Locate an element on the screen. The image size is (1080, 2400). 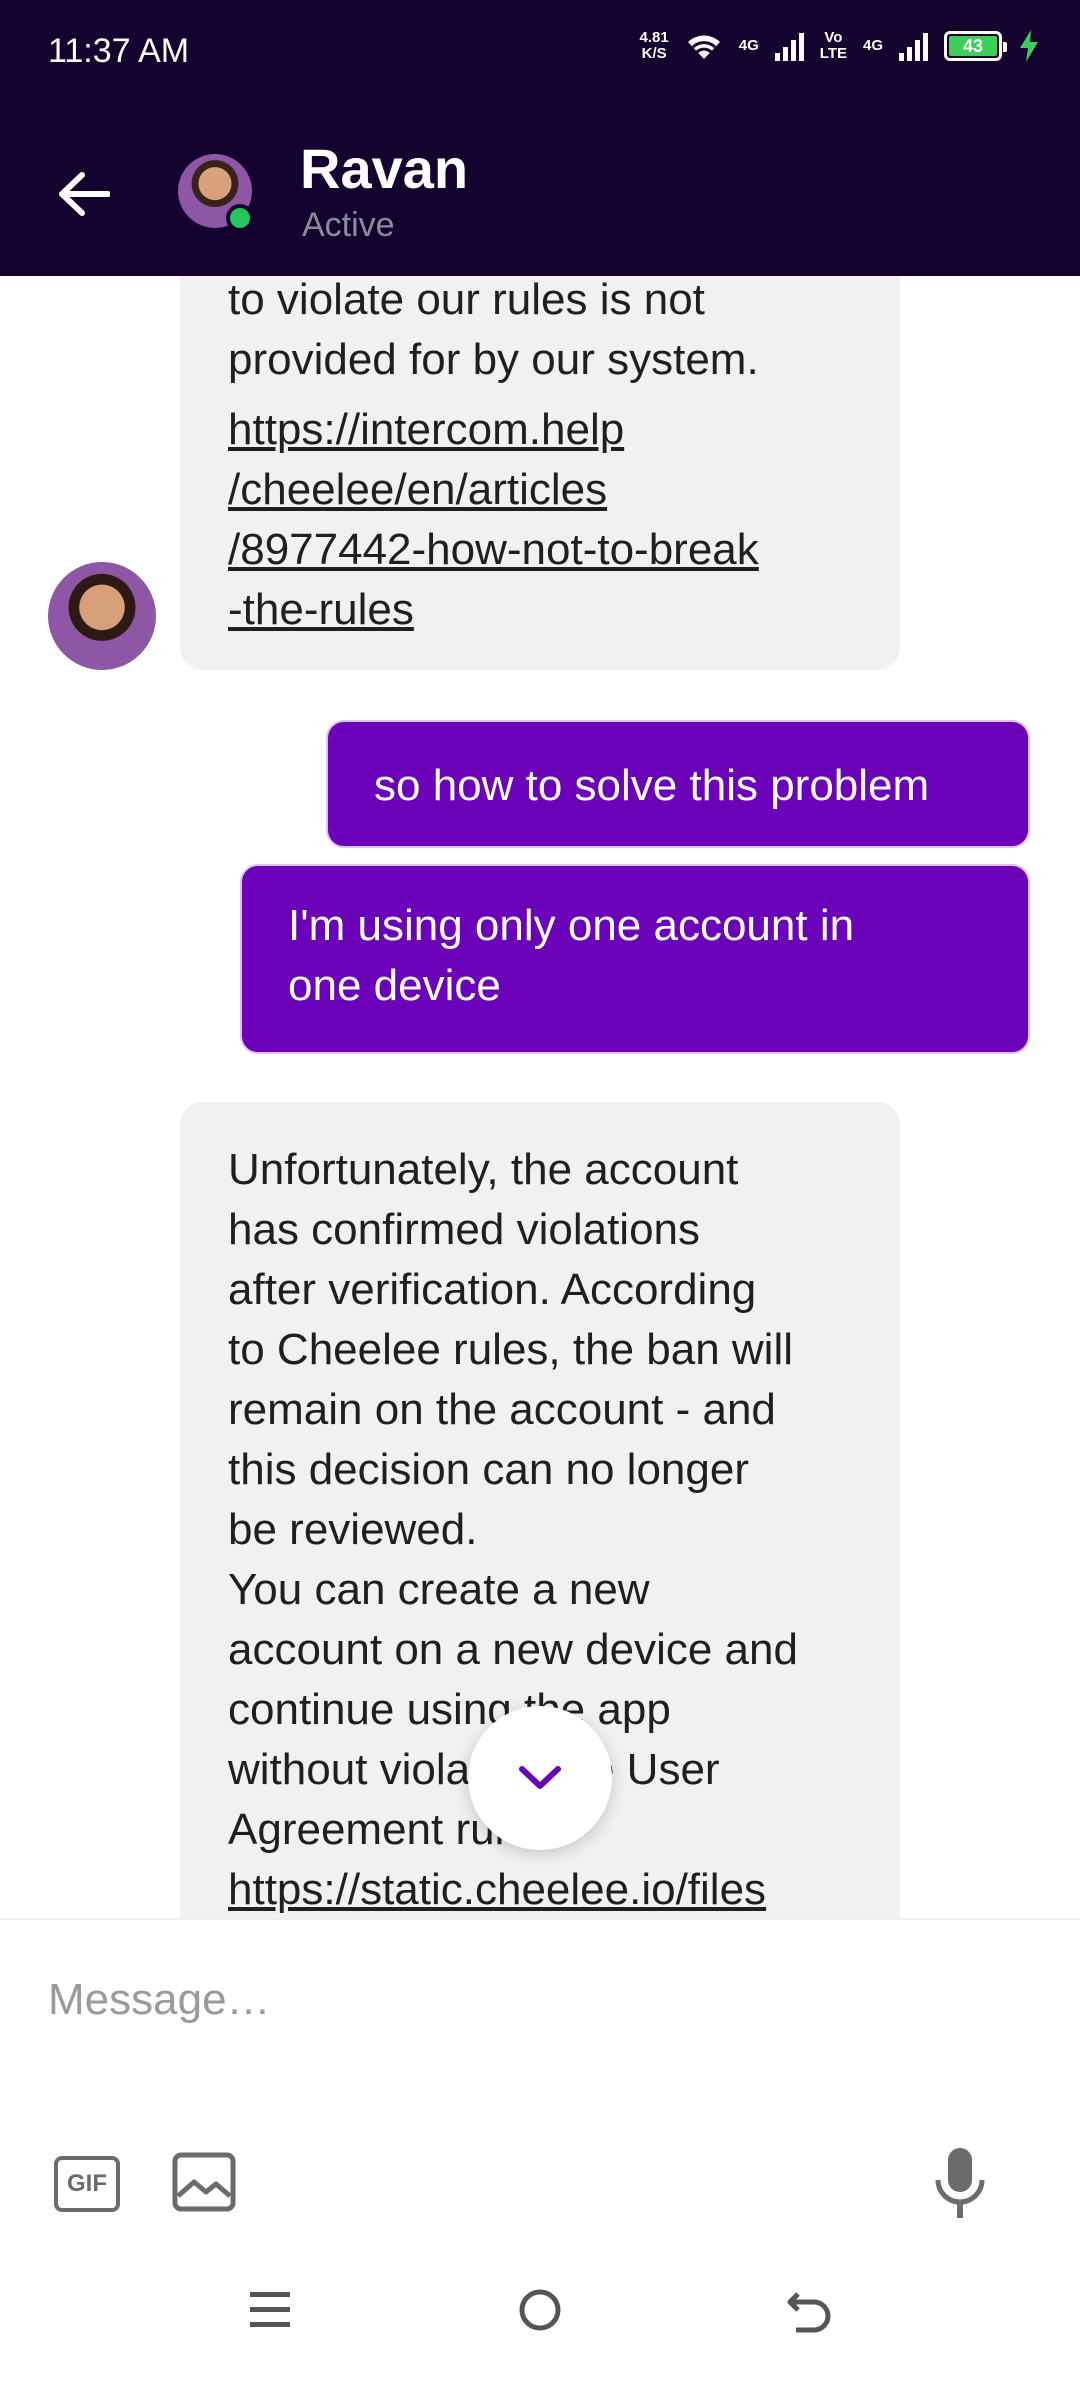
scroll-to-bottom-button is located at coordinates (540, 1778).